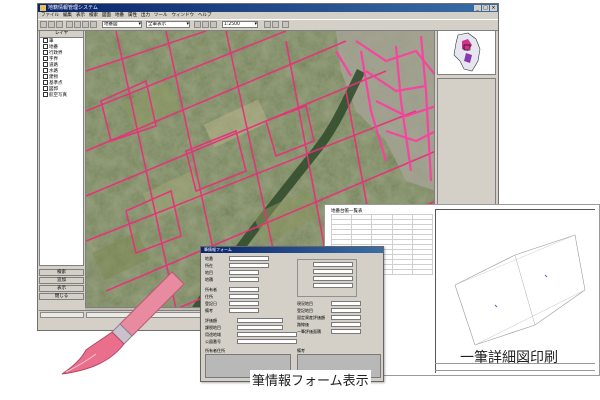 The image size is (600, 400). I want to click on overview-map, so click(466, 52).